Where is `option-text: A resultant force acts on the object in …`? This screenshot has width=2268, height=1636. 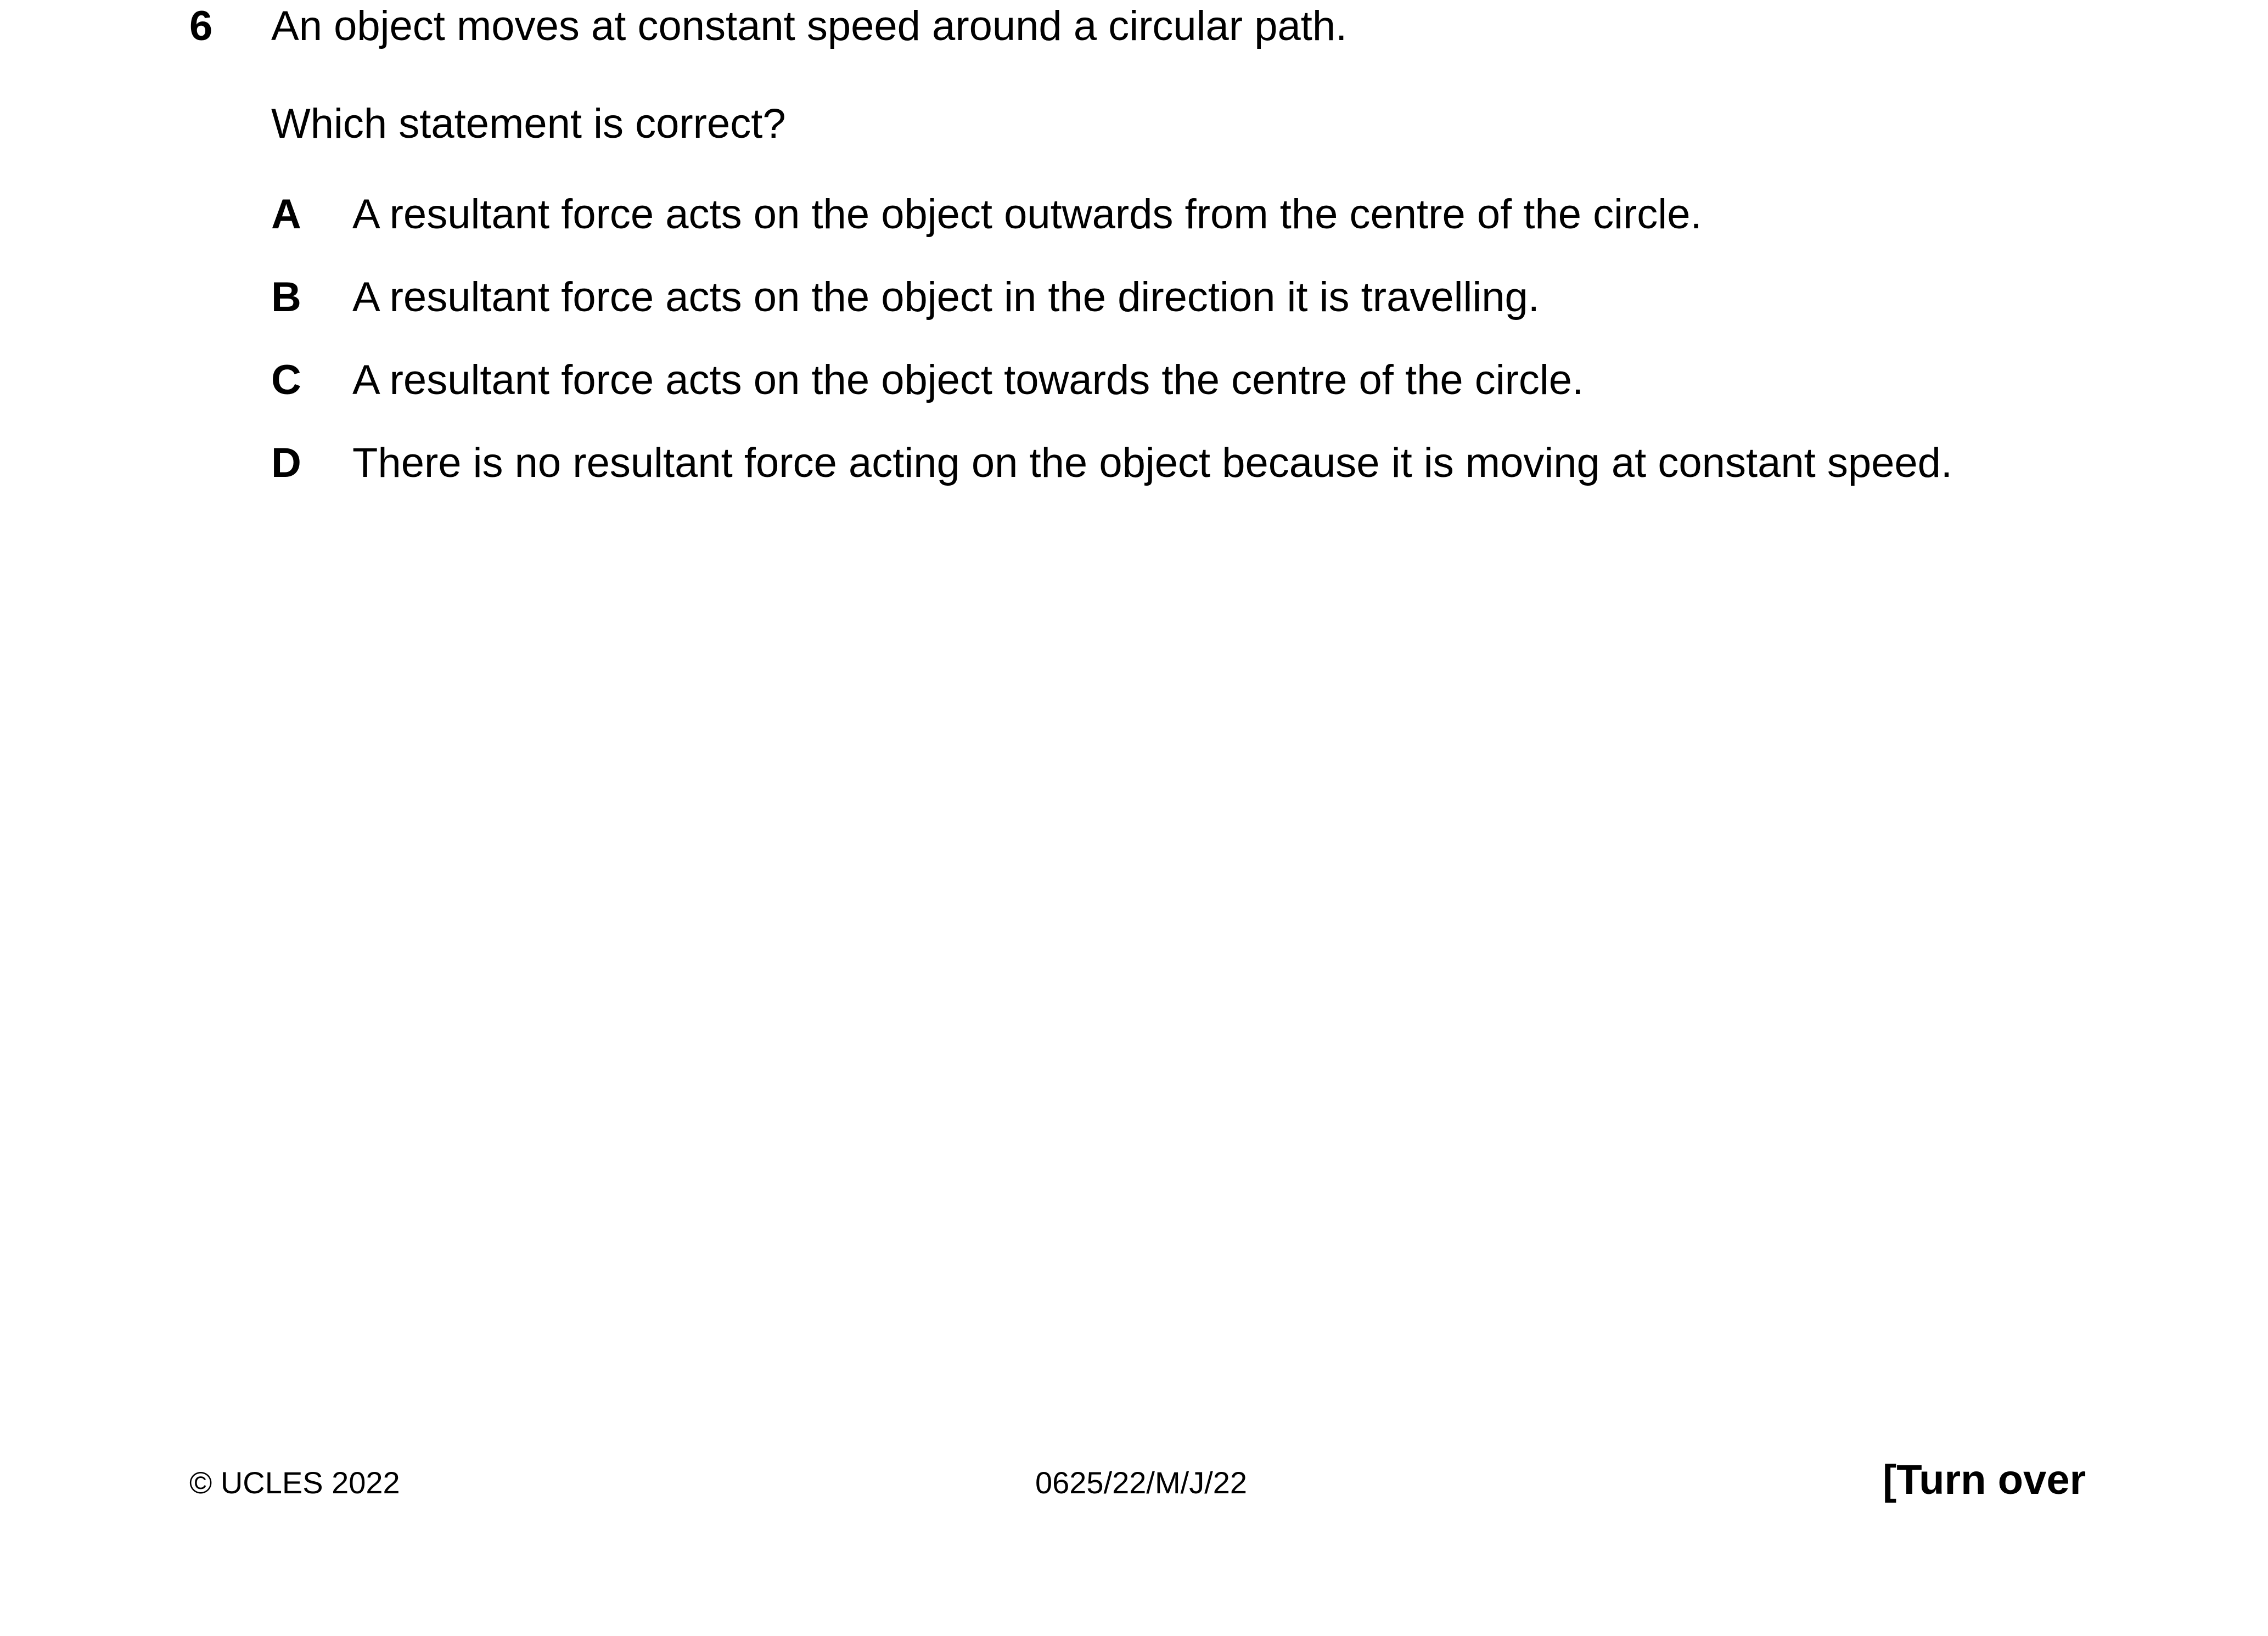
option-text: A resultant force acts on the object in … is located at coordinates (946, 297).